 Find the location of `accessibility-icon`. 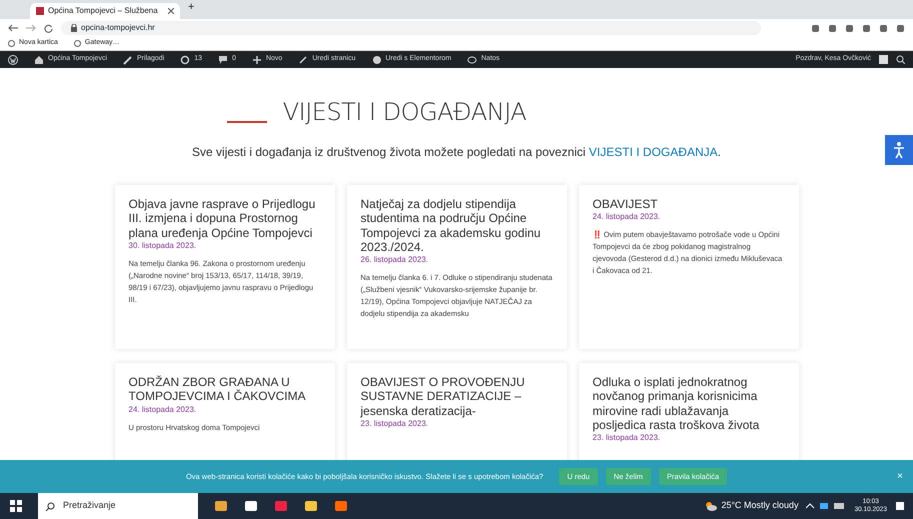

accessibility-icon is located at coordinates (899, 150).